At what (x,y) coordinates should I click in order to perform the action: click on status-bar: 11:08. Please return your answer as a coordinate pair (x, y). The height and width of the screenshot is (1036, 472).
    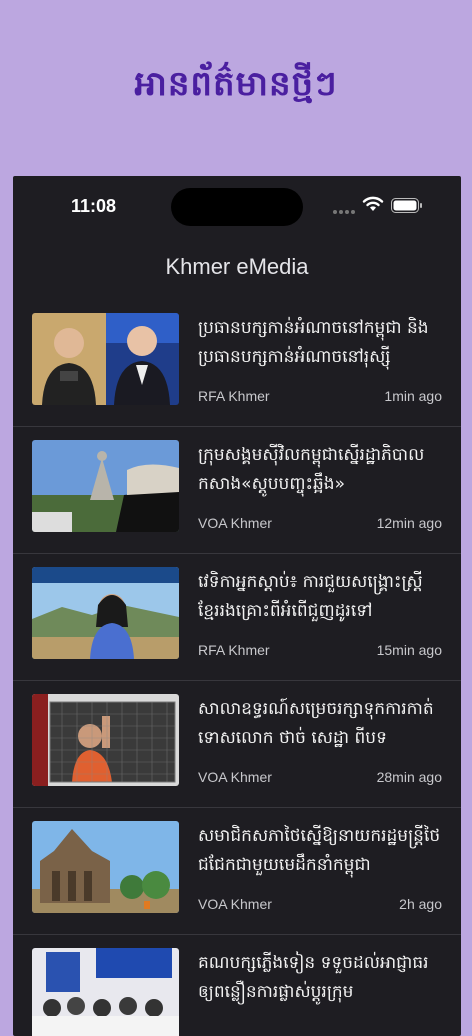
    Looking at the image, I should click on (237, 206).